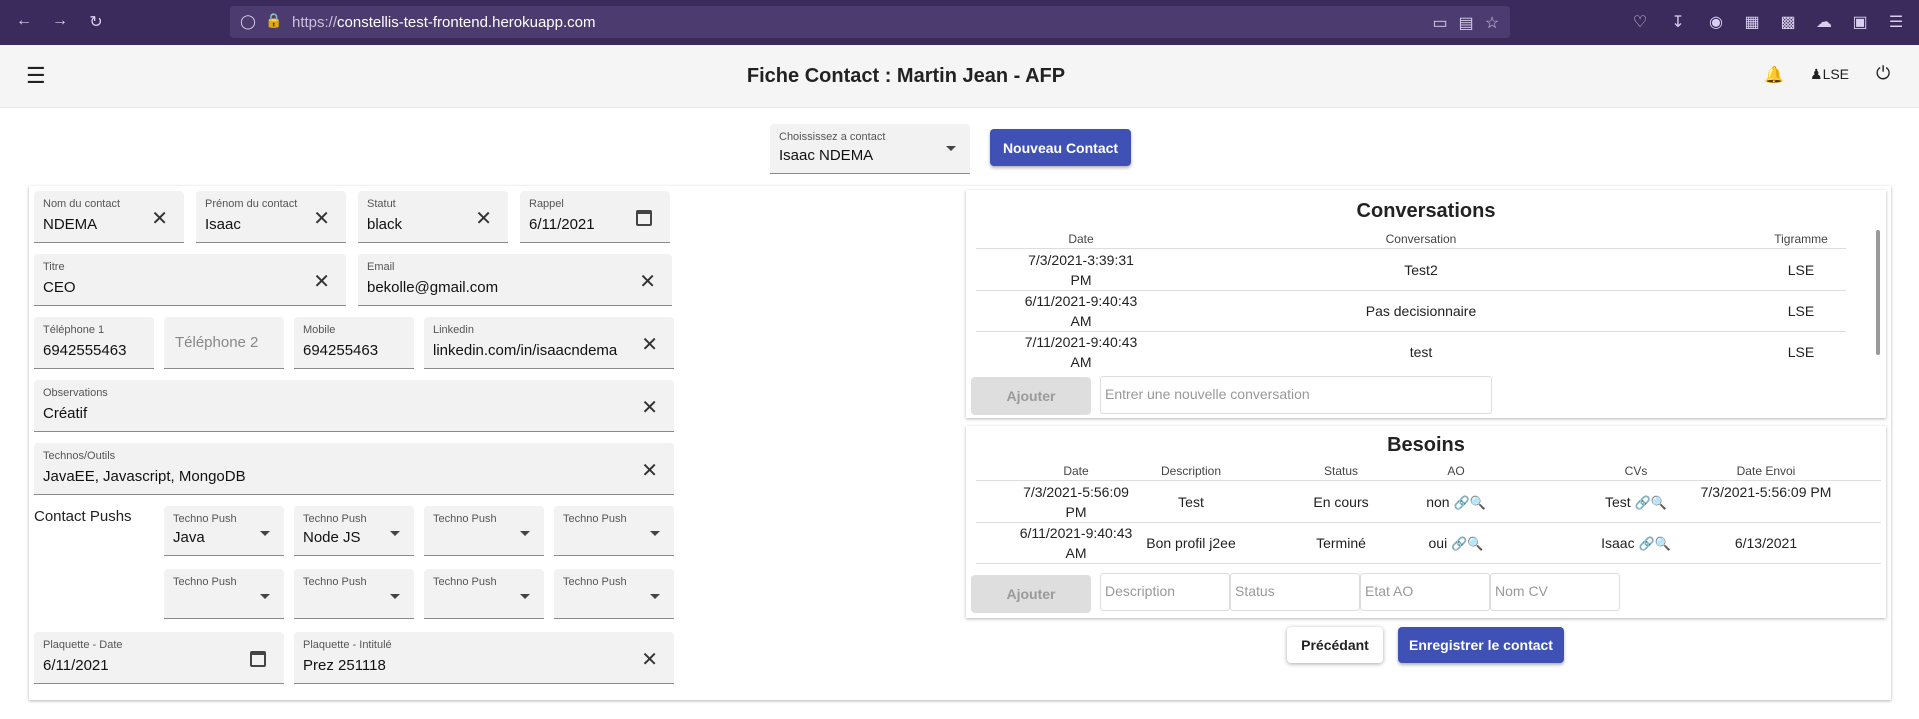  What do you see at coordinates (1335, 645) in the screenshot?
I see `previous-button: Précédant` at bounding box center [1335, 645].